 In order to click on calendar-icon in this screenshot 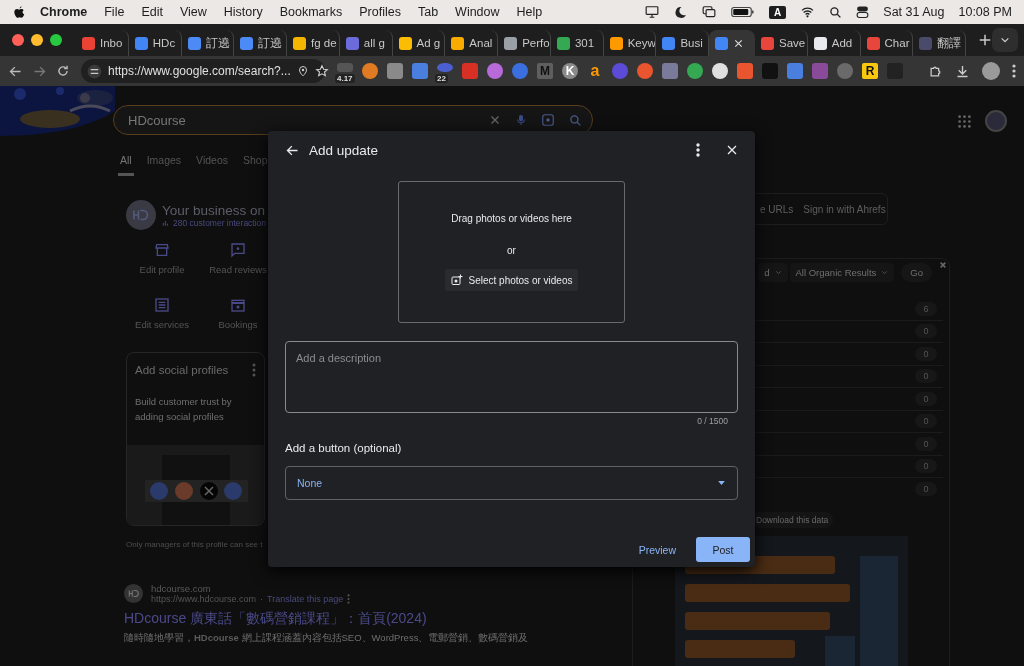, I will do `click(238, 305)`.